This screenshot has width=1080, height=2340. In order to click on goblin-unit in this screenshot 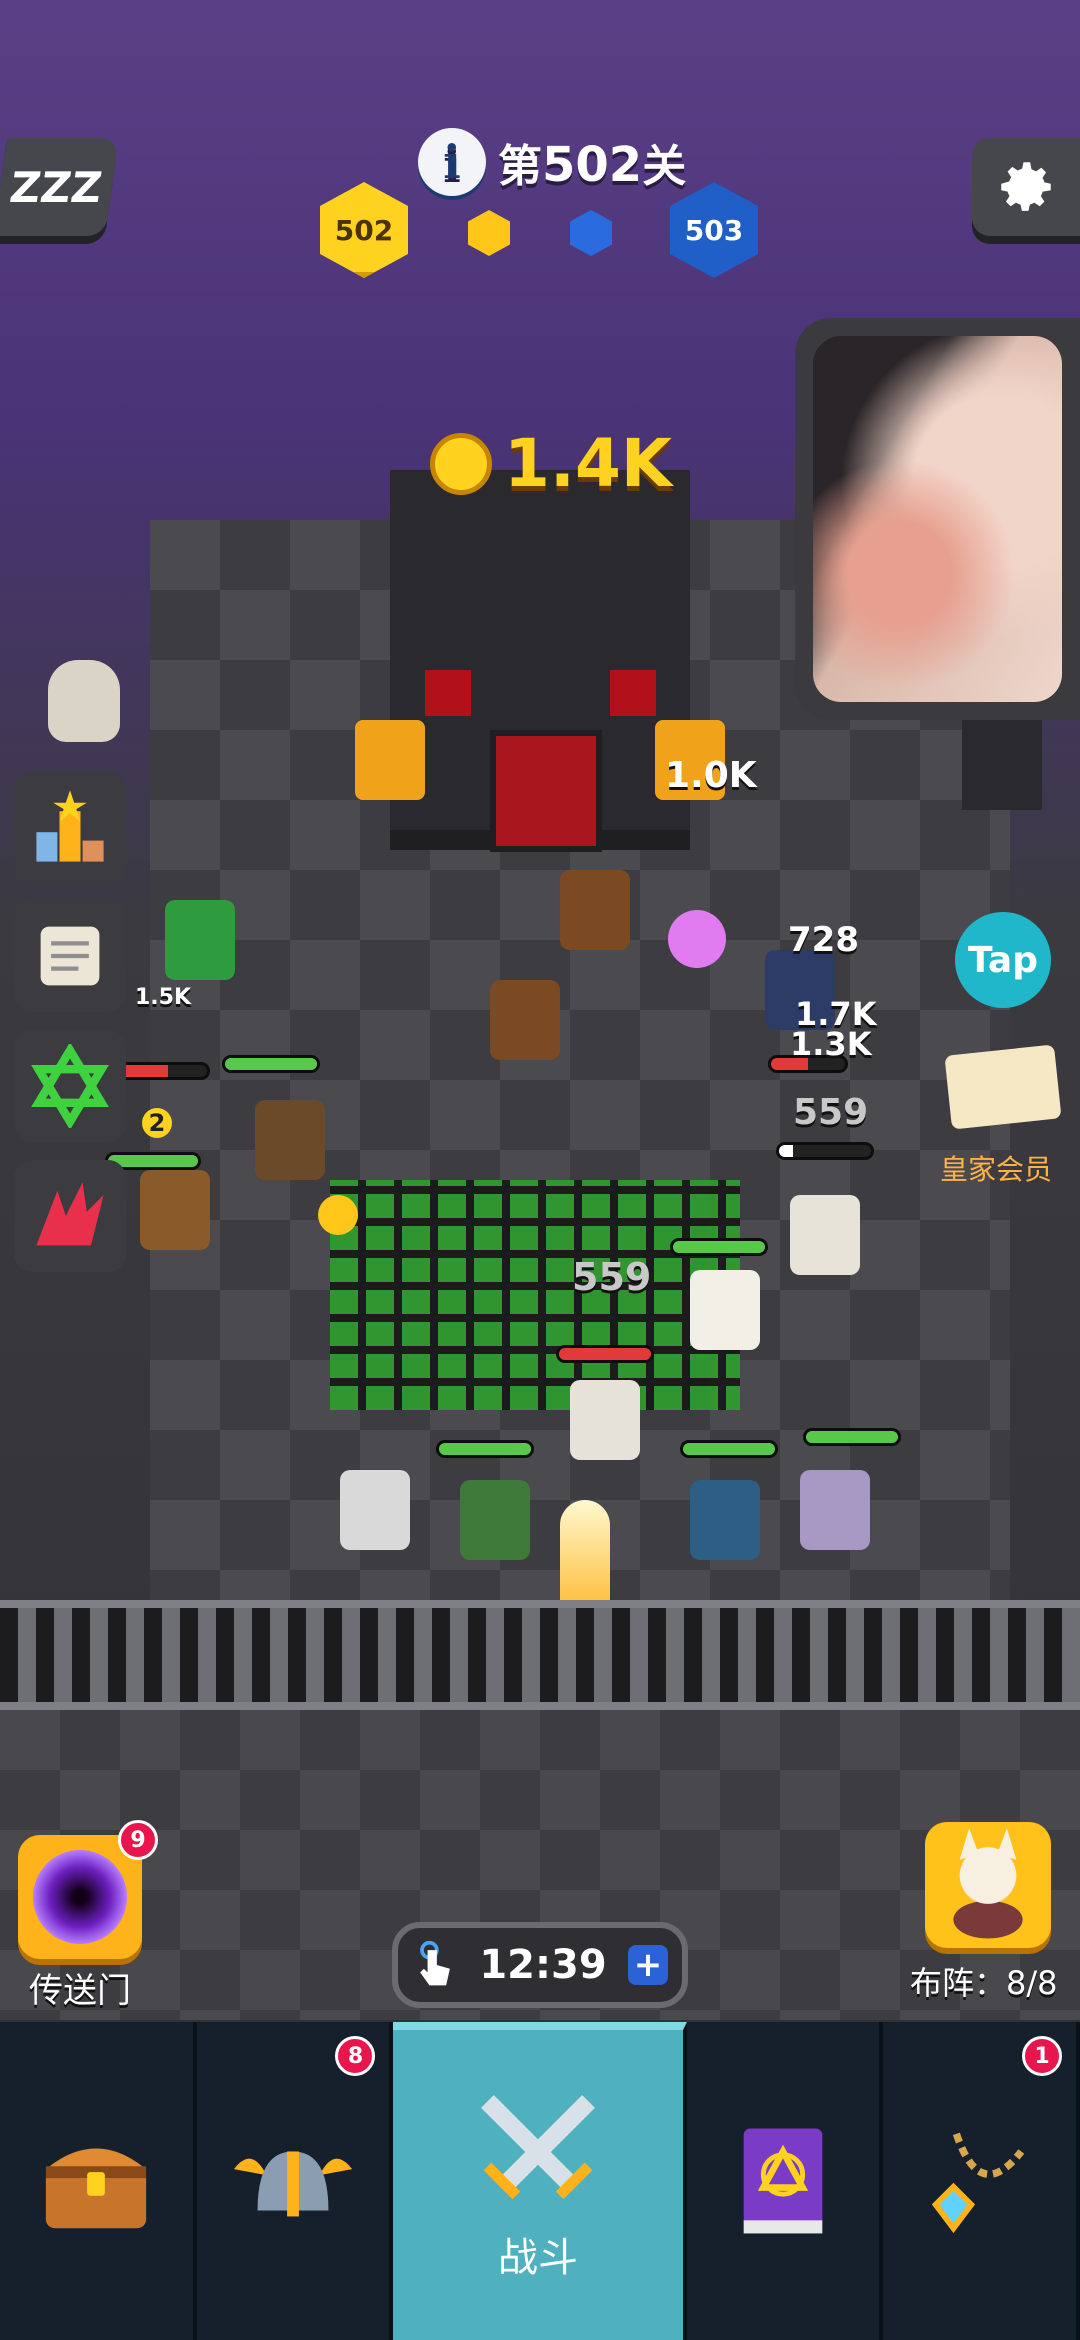, I will do `click(200, 940)`.